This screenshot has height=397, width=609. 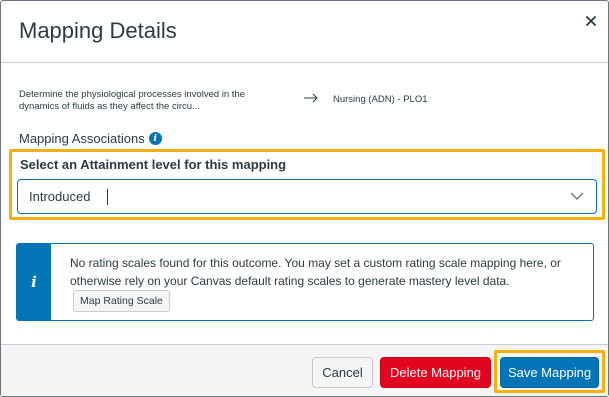 I want to click on alert-stripe: i, so click(x=34, y=282).